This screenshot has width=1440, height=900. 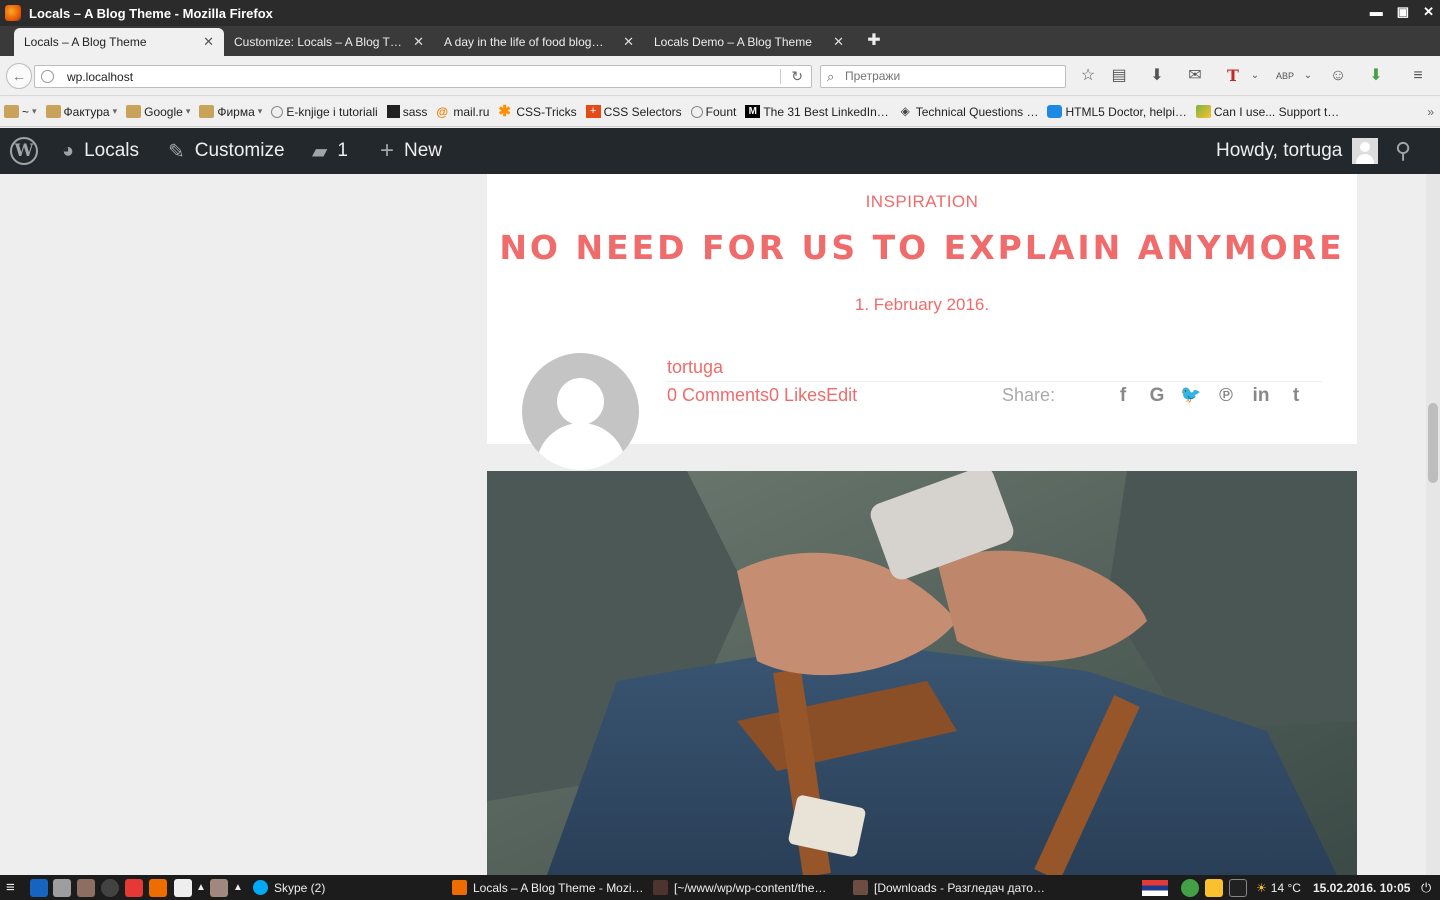 I want to click on url-bar: wp.localhost ↻, so click(x=423, y=76).